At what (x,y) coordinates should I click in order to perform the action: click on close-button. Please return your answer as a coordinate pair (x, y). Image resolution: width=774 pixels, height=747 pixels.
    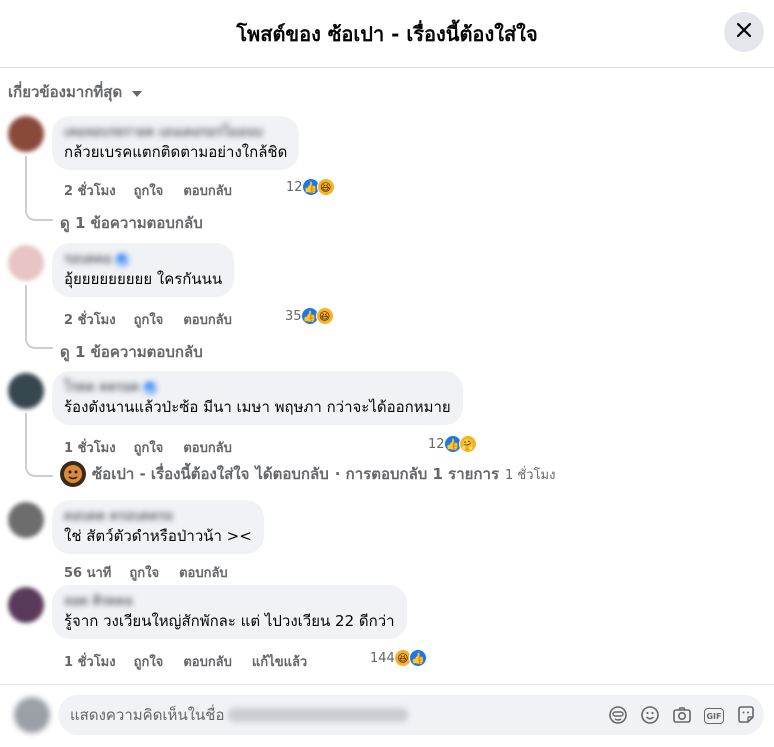
    Looking at the image, I should click on (744, 32).